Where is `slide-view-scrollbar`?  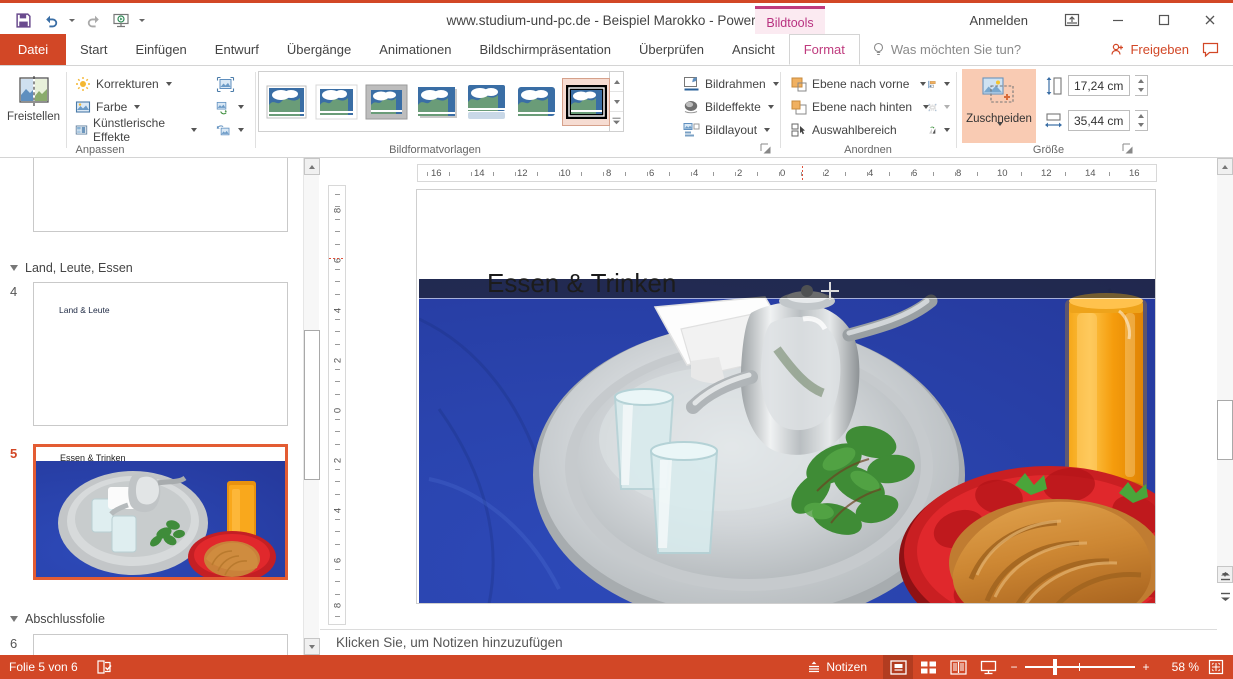 slide-view-scrollbar is located at coordinates (1225, 370).